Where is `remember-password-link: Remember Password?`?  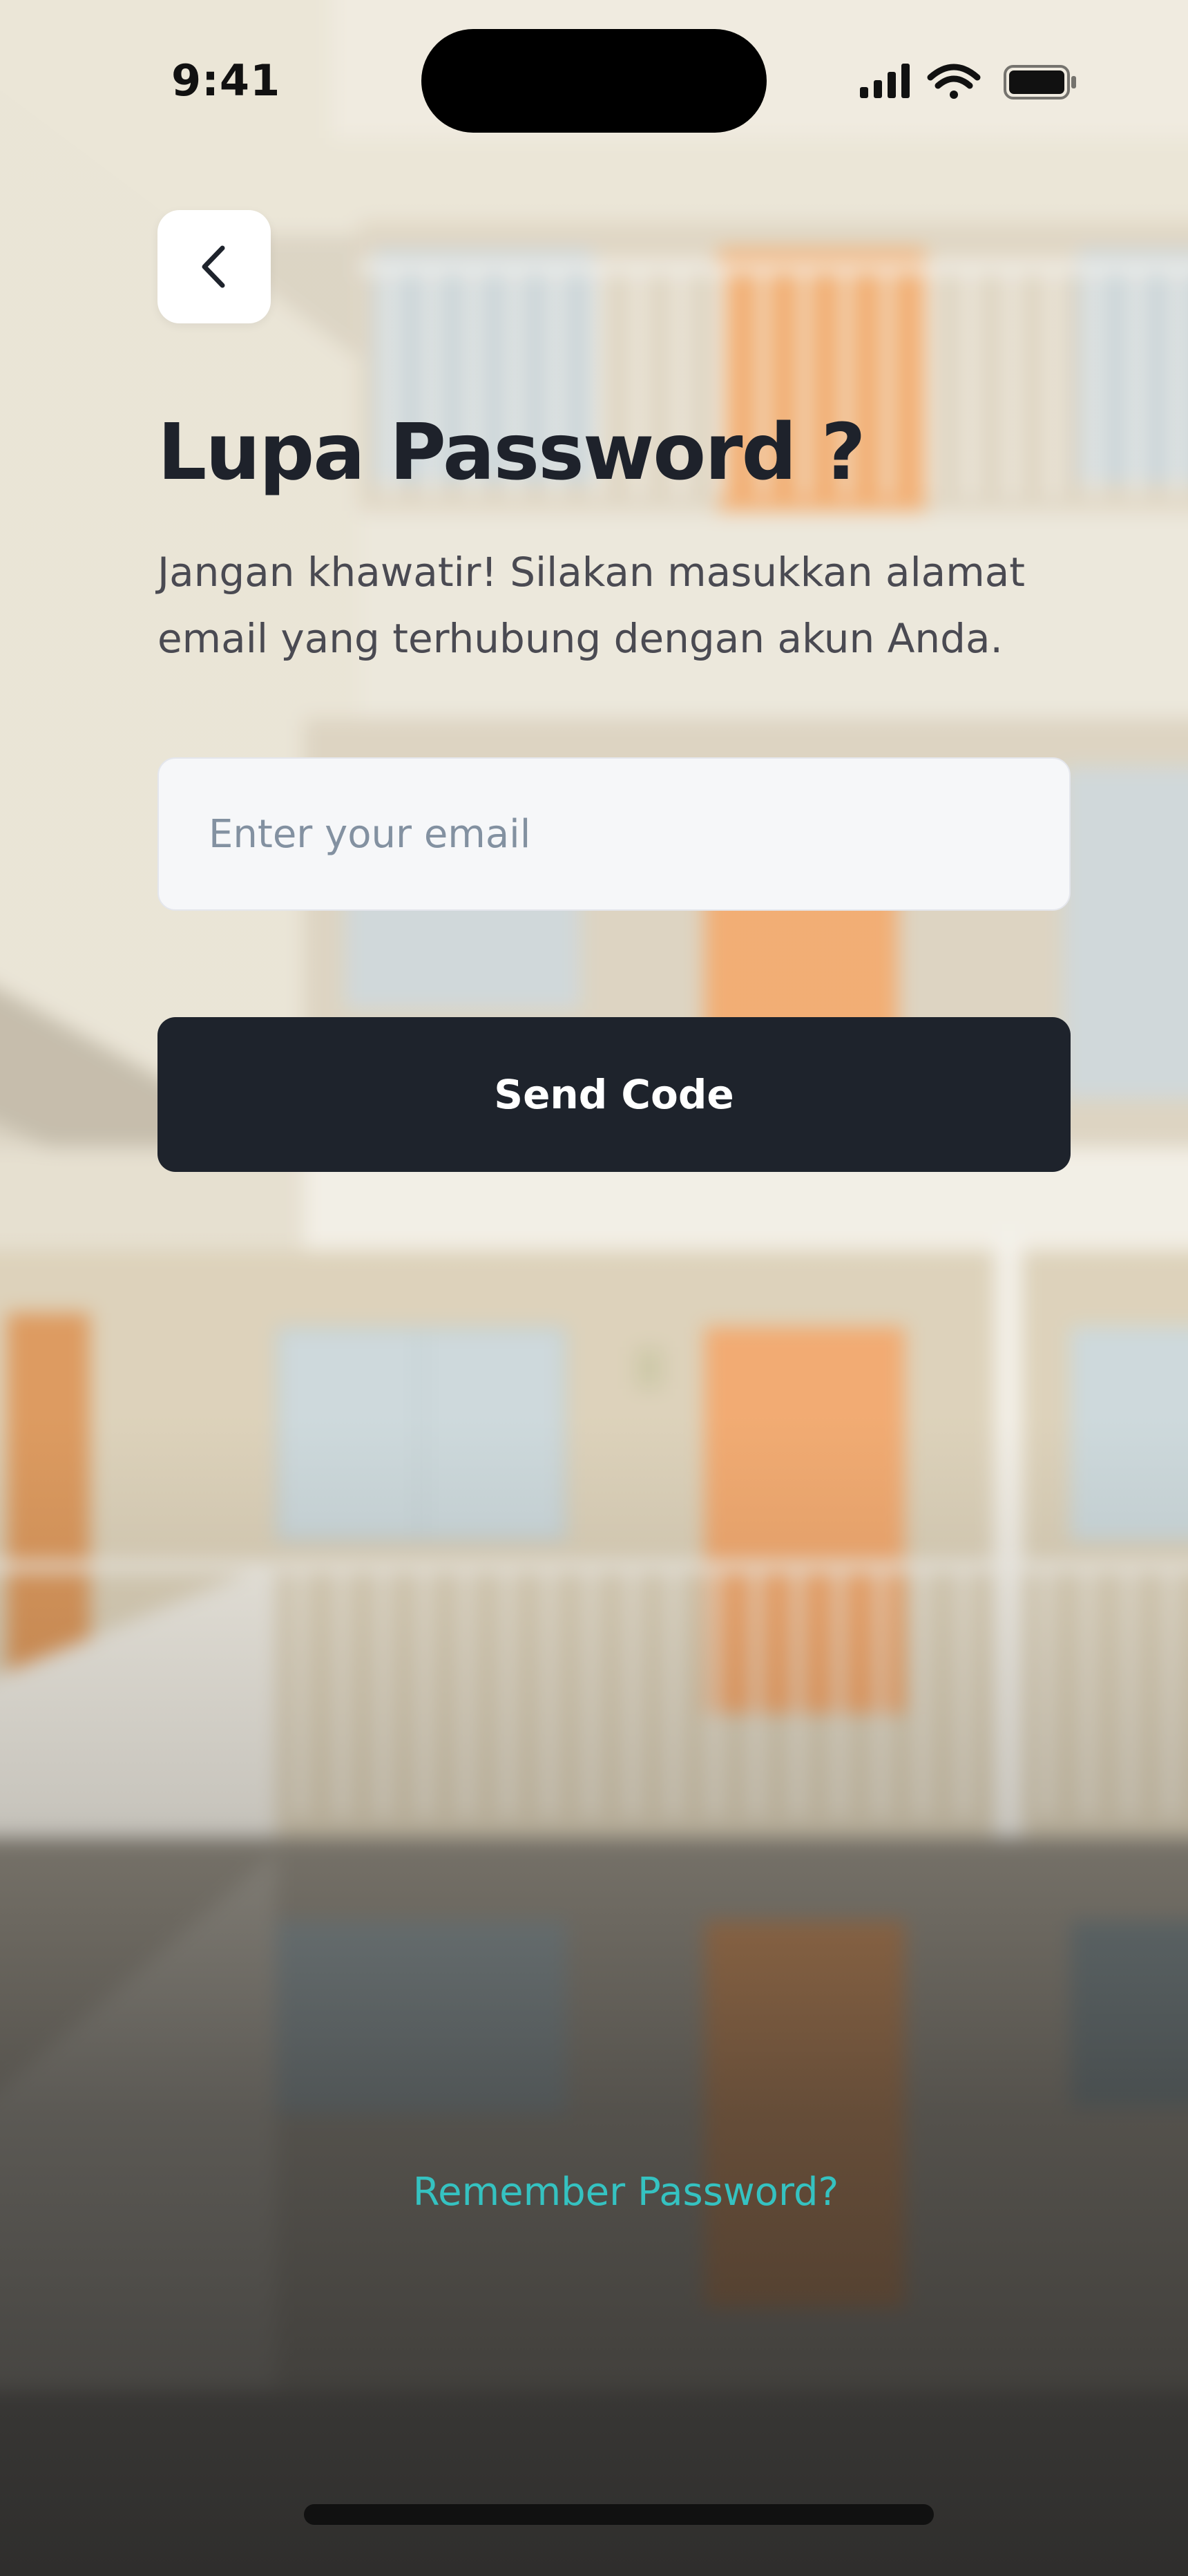 remember-password-link: Remember Password? is located at coordinates (594, 2192).